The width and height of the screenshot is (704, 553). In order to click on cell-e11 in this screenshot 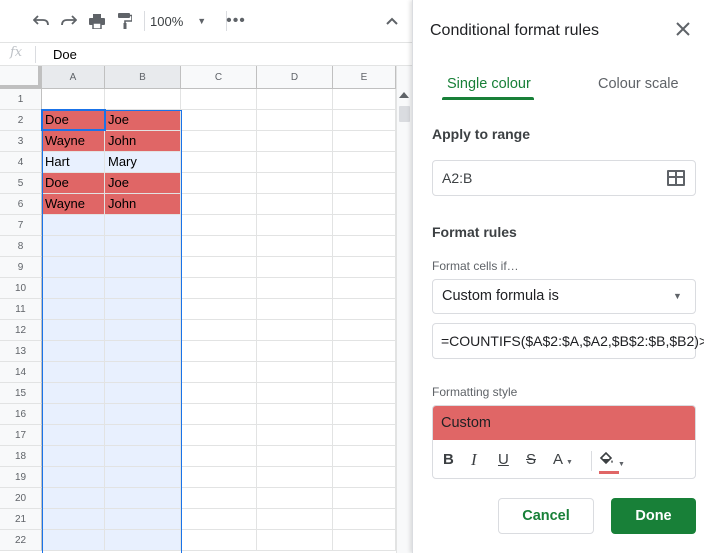, I will do `click(364, 309)`.